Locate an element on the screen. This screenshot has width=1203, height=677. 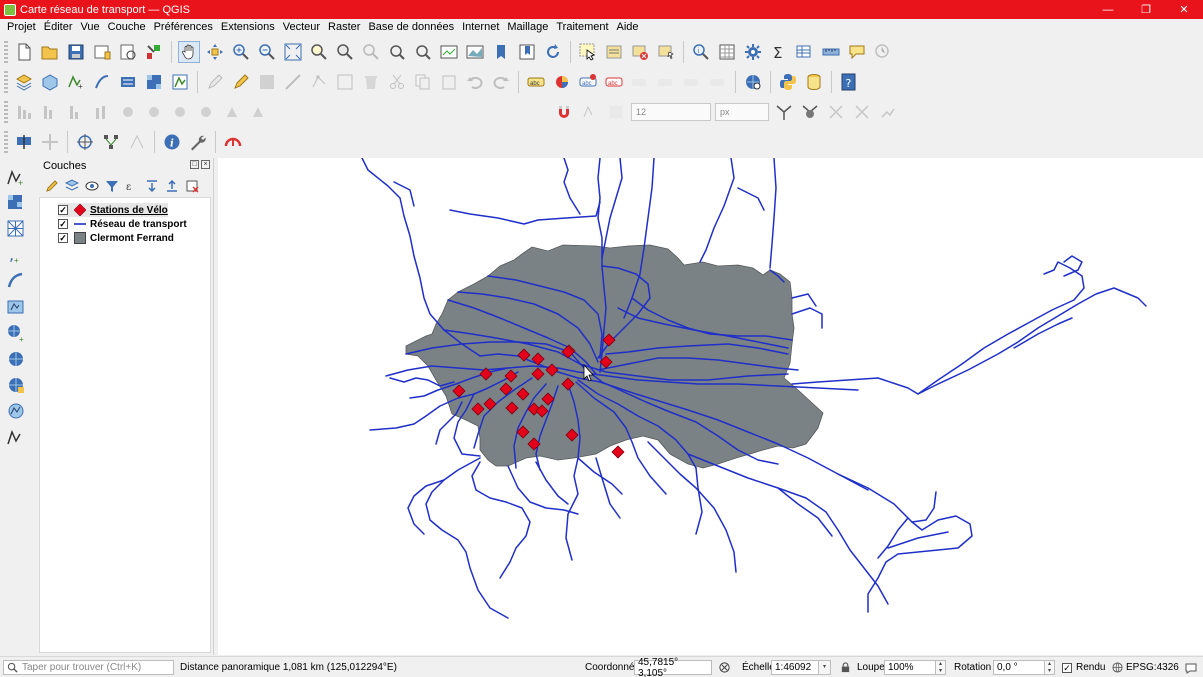
pan-to-selection-icon is located at coordinates (215, 52).